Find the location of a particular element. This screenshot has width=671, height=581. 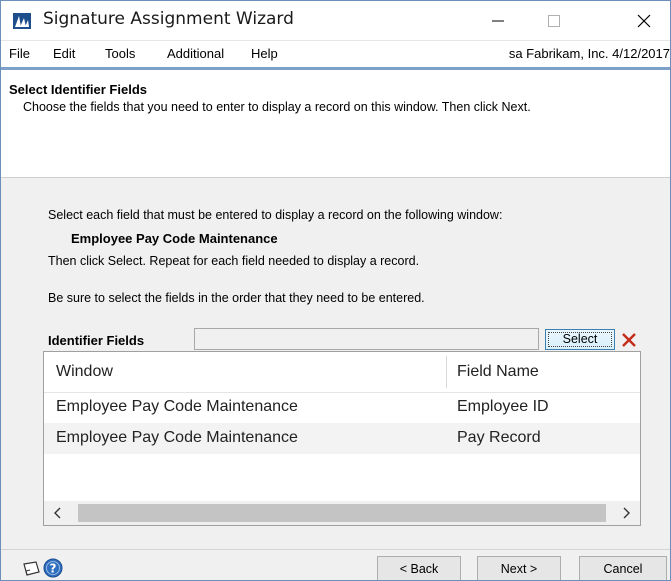

delete-button is located at coordinates (629, 339).